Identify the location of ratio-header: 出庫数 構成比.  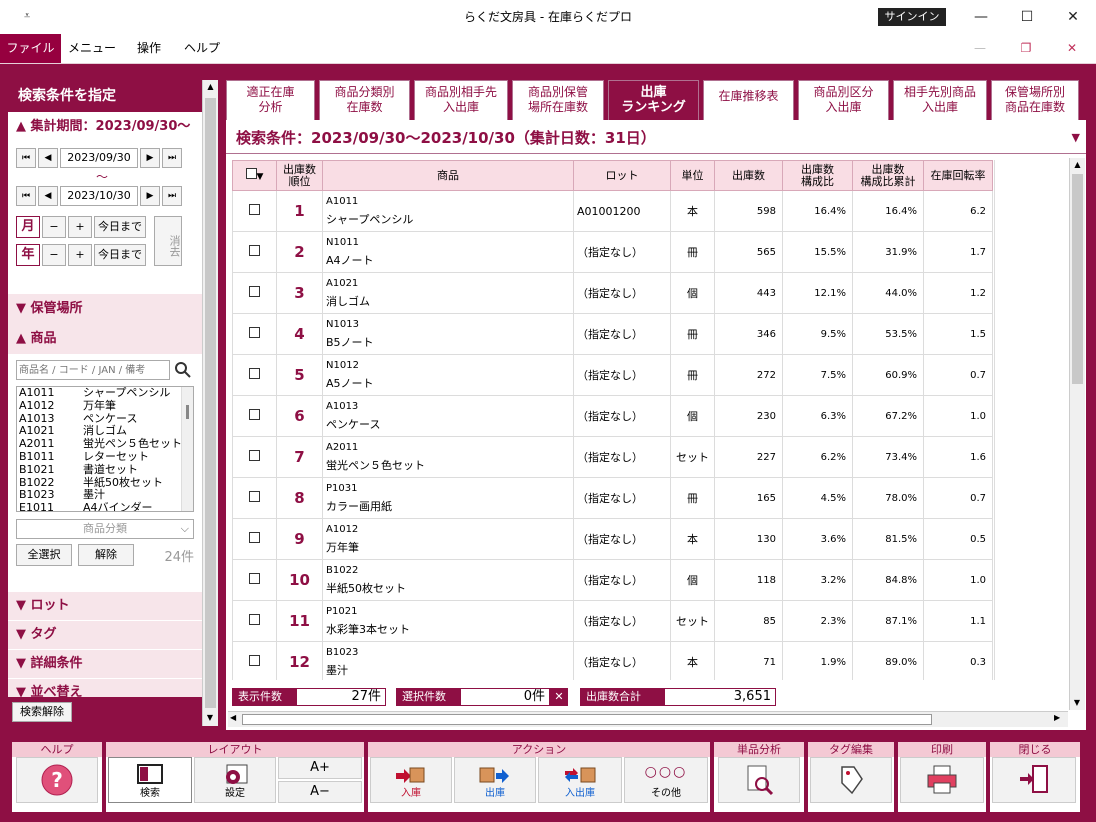
(817, 175).